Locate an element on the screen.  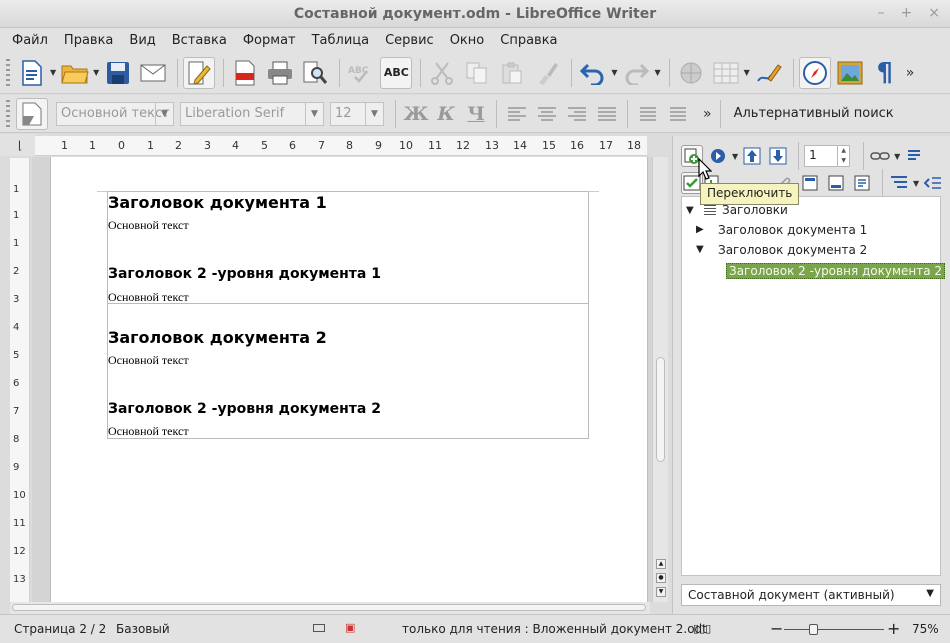
document-select: Составной документ (активный) ▼ is located at coordinates (811, 595).